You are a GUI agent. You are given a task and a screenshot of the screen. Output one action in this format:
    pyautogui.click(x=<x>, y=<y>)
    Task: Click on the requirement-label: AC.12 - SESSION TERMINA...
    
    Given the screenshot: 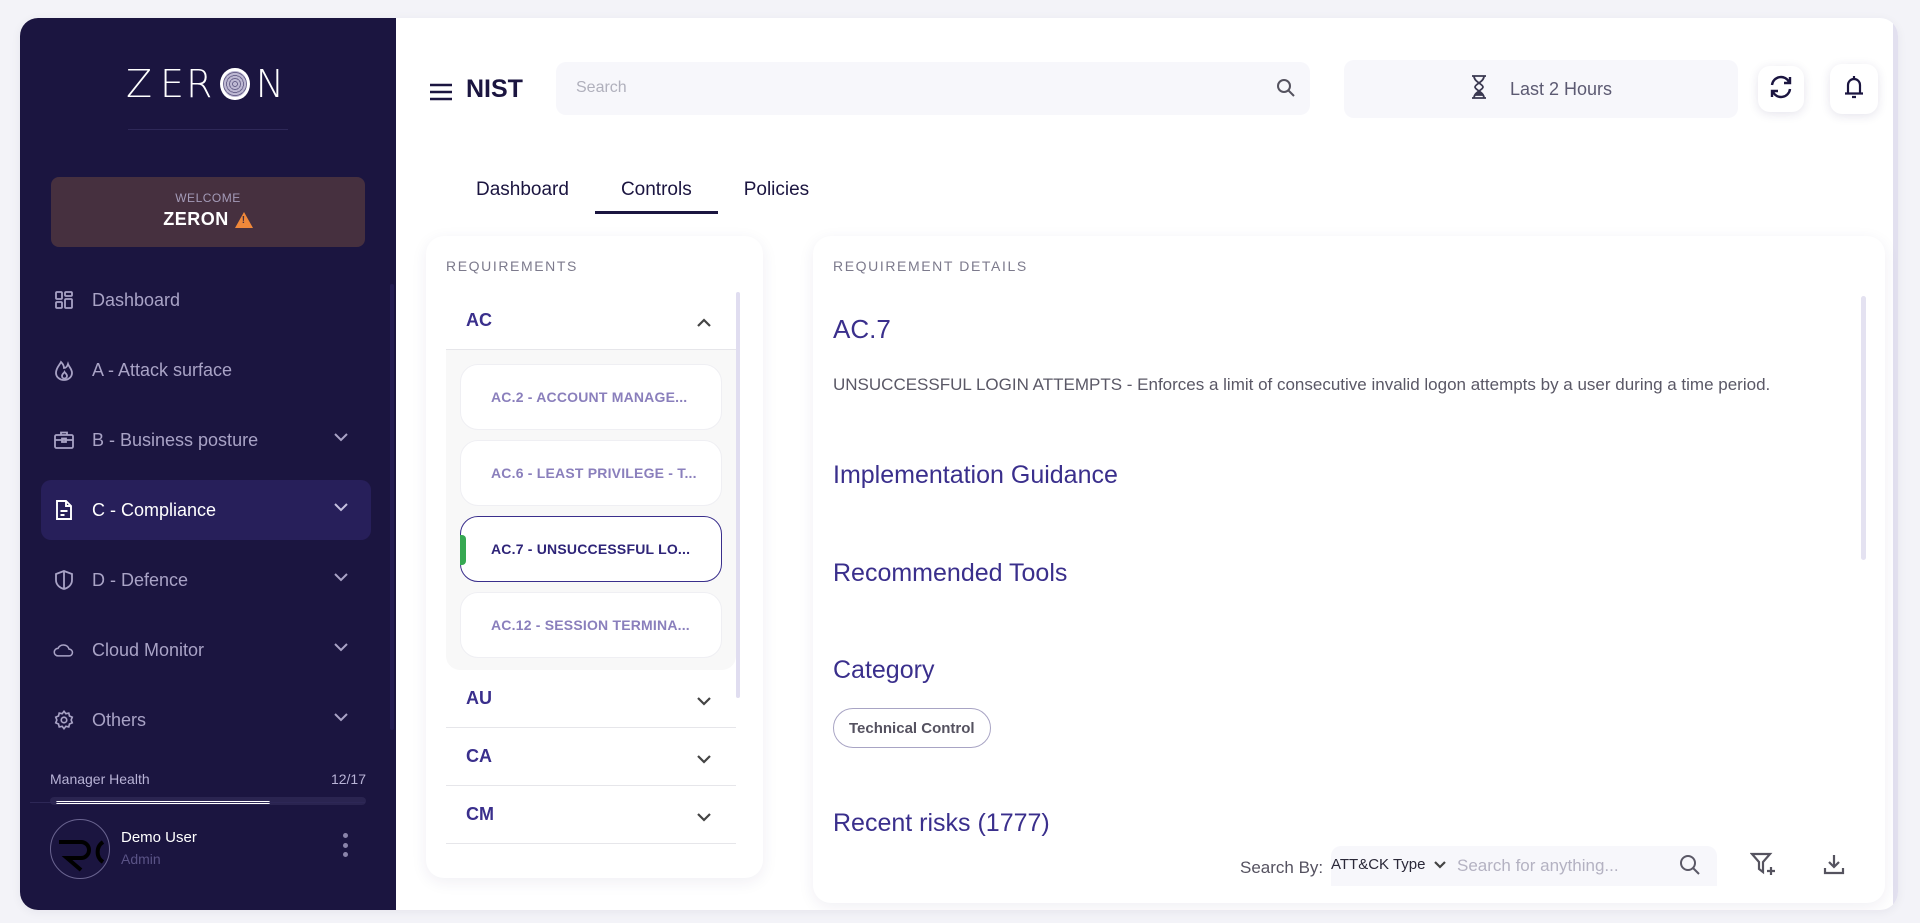 What is the action you would take?
    pyautogui.click(x=590, y=625)
    